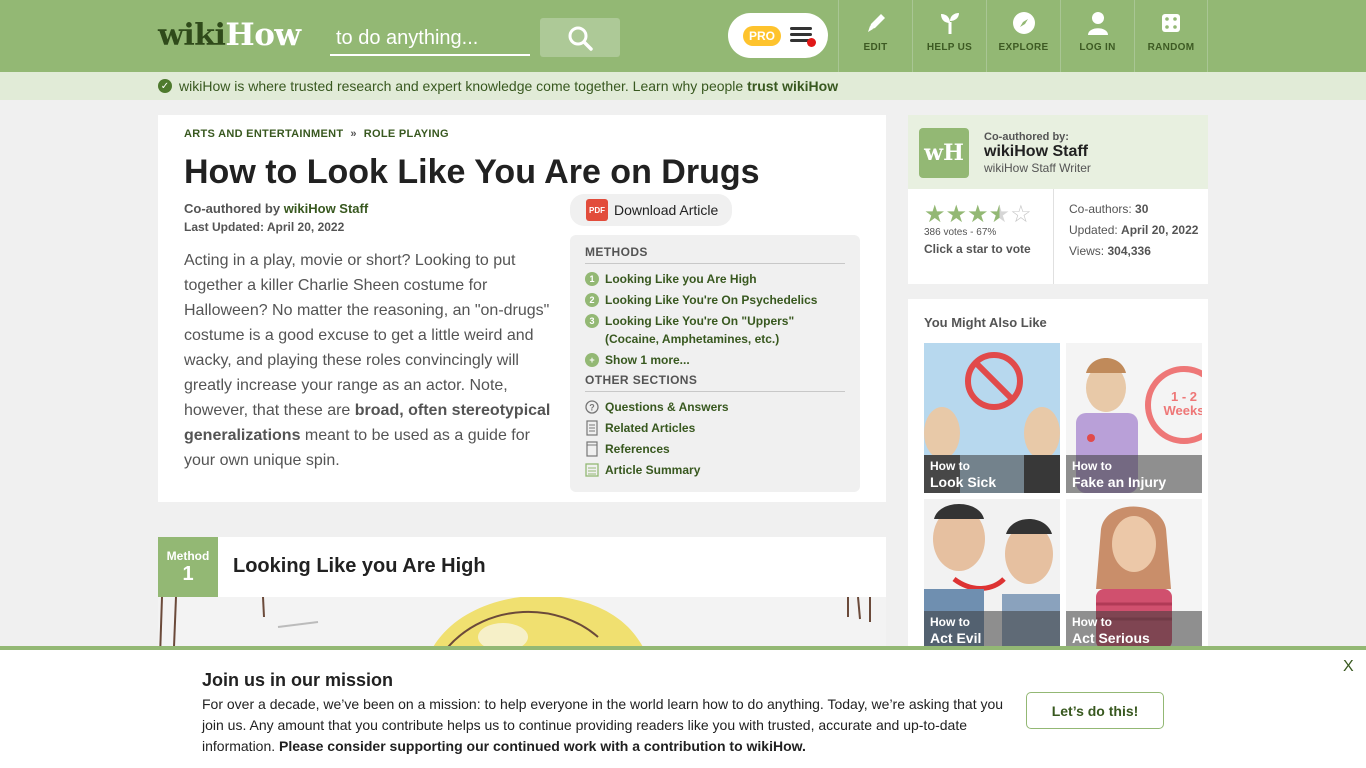 The width and height of the screenshot is (1366, 768). What do you see at coordinates (960, 232) in the screenshot?
I see `vote-count: 386 votes - 67%` at bounding box center [960, 232].